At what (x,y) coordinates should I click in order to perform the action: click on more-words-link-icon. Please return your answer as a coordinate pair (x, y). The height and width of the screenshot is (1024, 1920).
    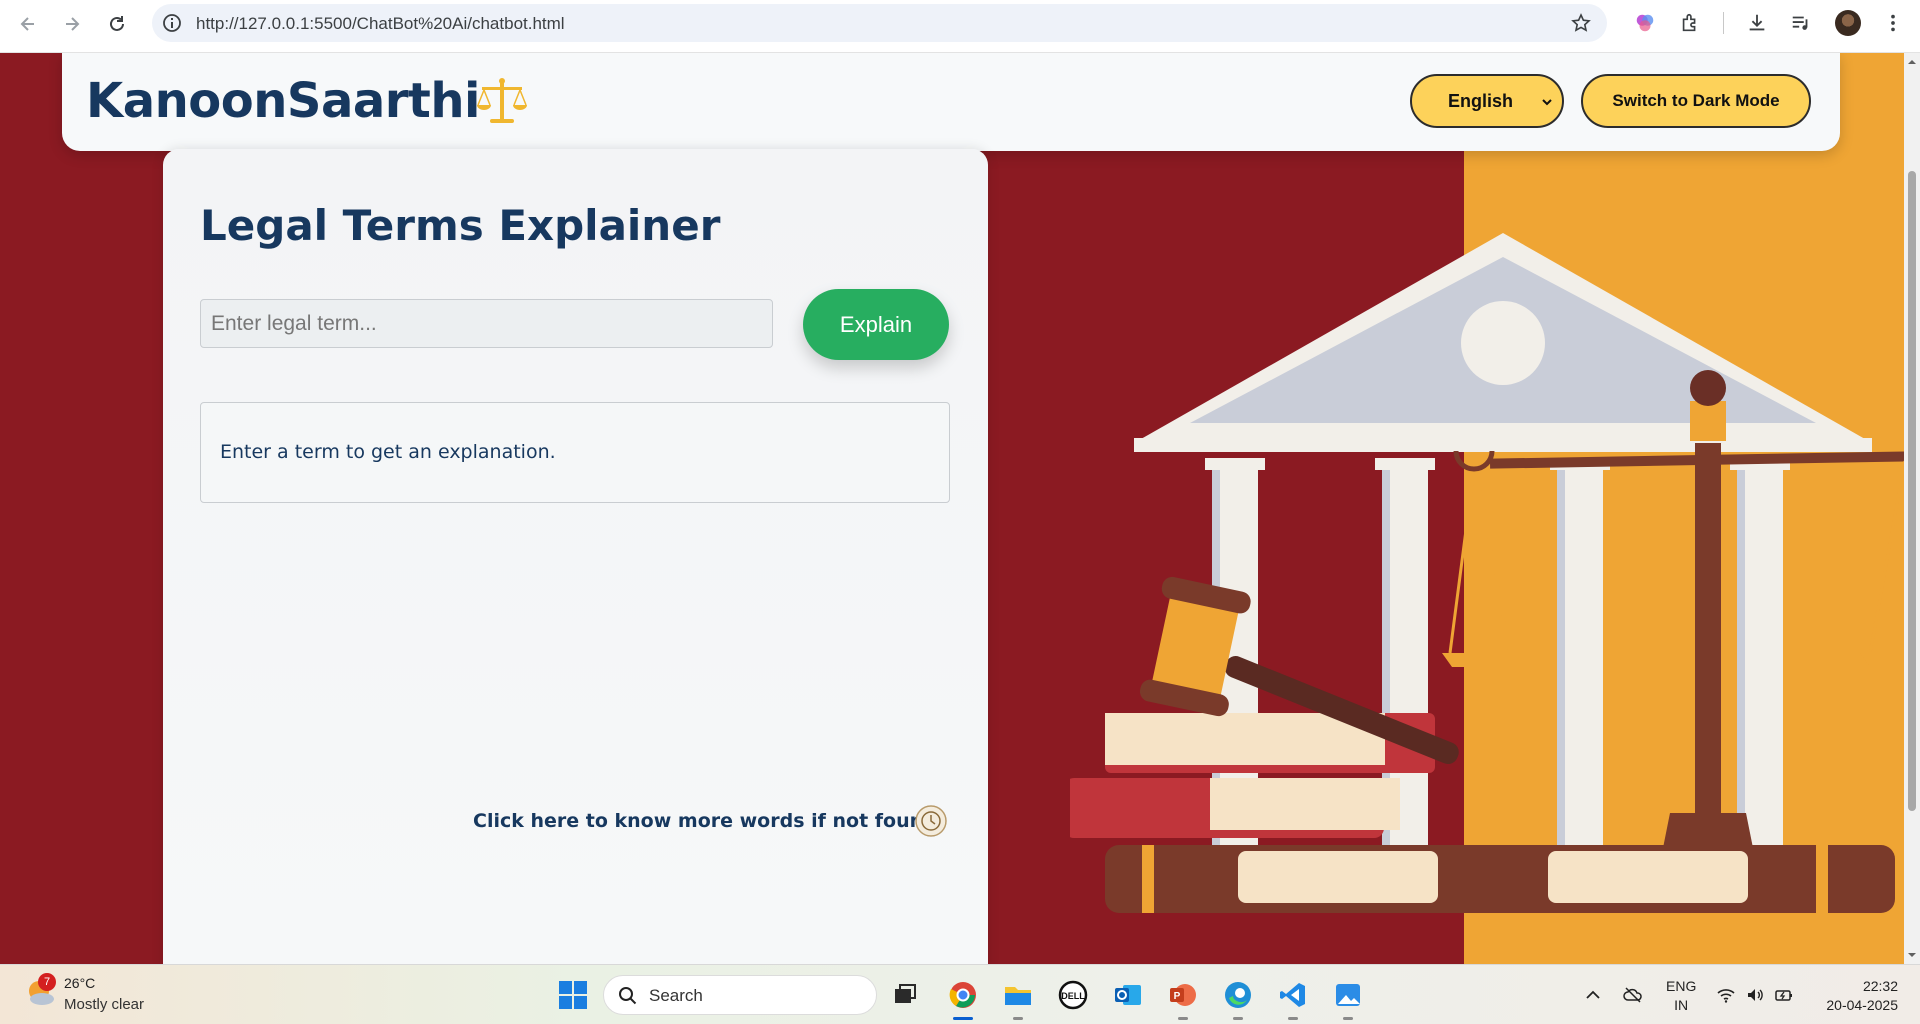
    Looking at the image, I should click on (931, 821).